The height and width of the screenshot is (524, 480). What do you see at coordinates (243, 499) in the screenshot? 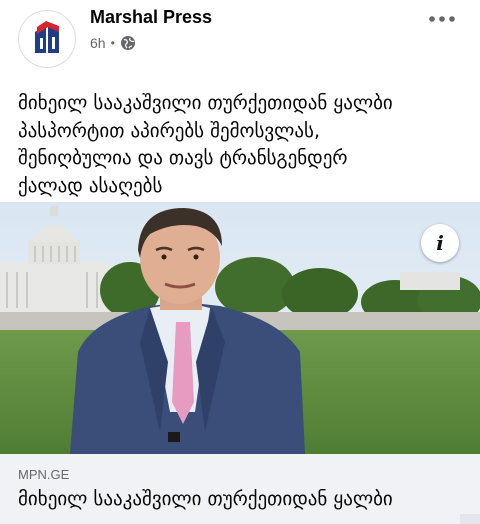
I see `link-title: მიხეილ სააკაშვილი თურქეთიდან ყალბი` at bounding box center [243, 499].